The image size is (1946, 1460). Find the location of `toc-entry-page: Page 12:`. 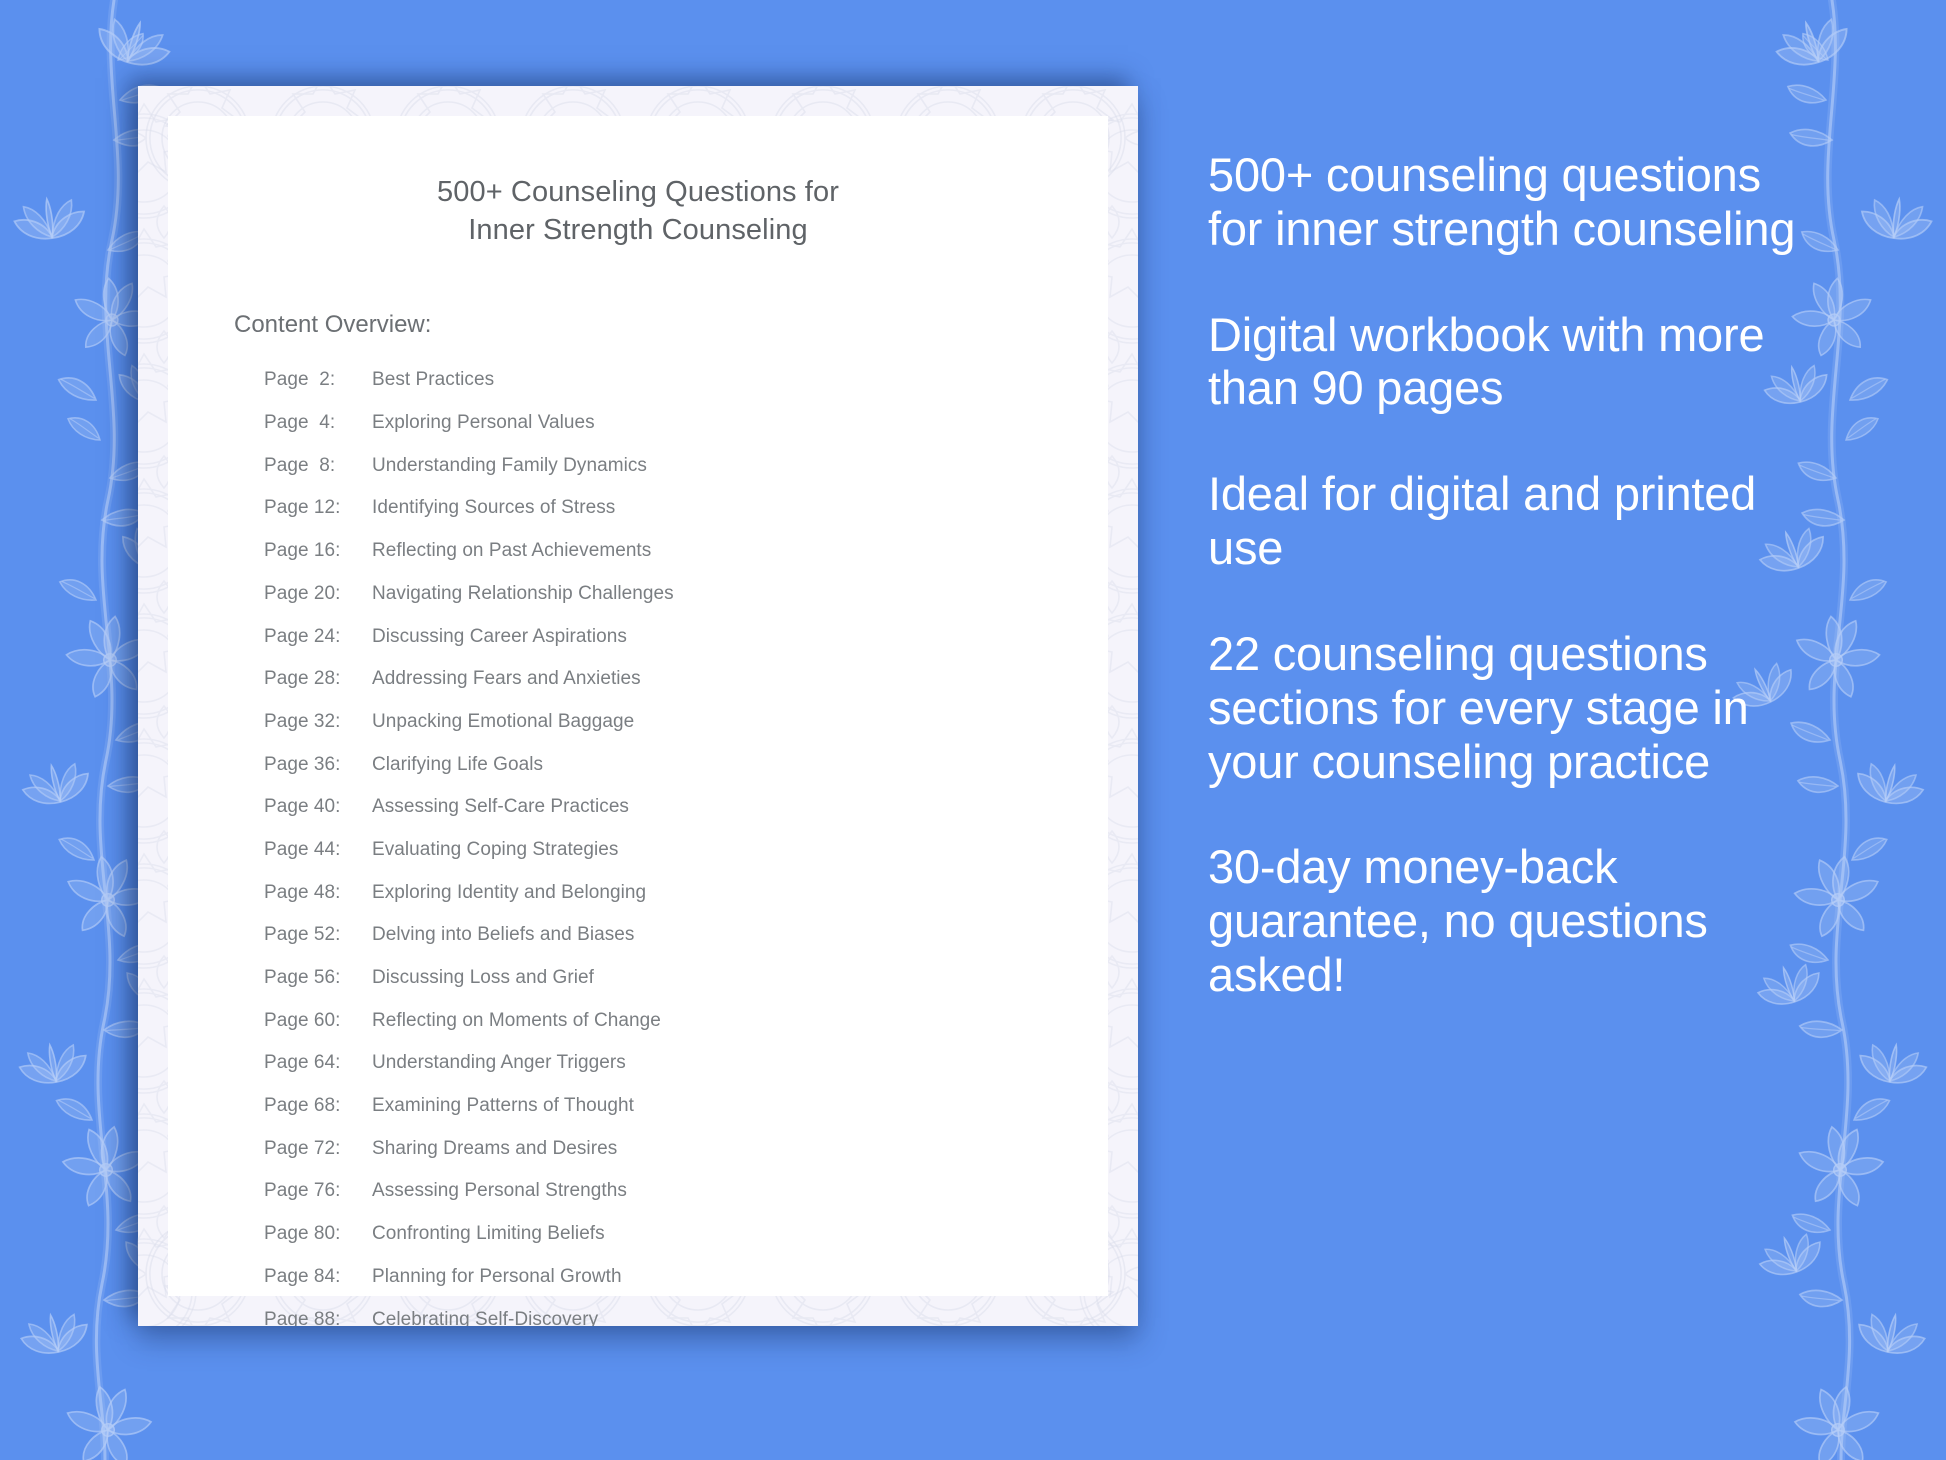

toc-entry-page: Page 12: is located at coordinates (302, 508).